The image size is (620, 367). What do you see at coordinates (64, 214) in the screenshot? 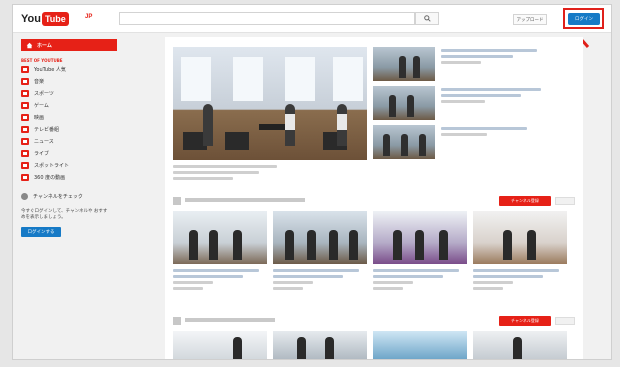
I see `signin-promo-text: 今すぐログインして、チャンネルや おすすめを表示しましょう。` at bounding box center [64, 214].